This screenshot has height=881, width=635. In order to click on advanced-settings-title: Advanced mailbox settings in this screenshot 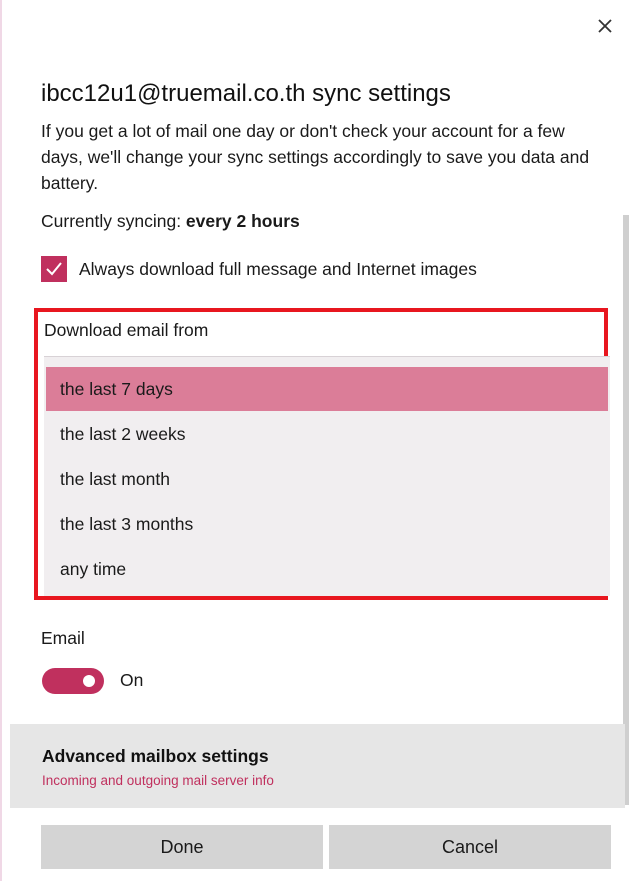, I will do `click(155, 756)`.